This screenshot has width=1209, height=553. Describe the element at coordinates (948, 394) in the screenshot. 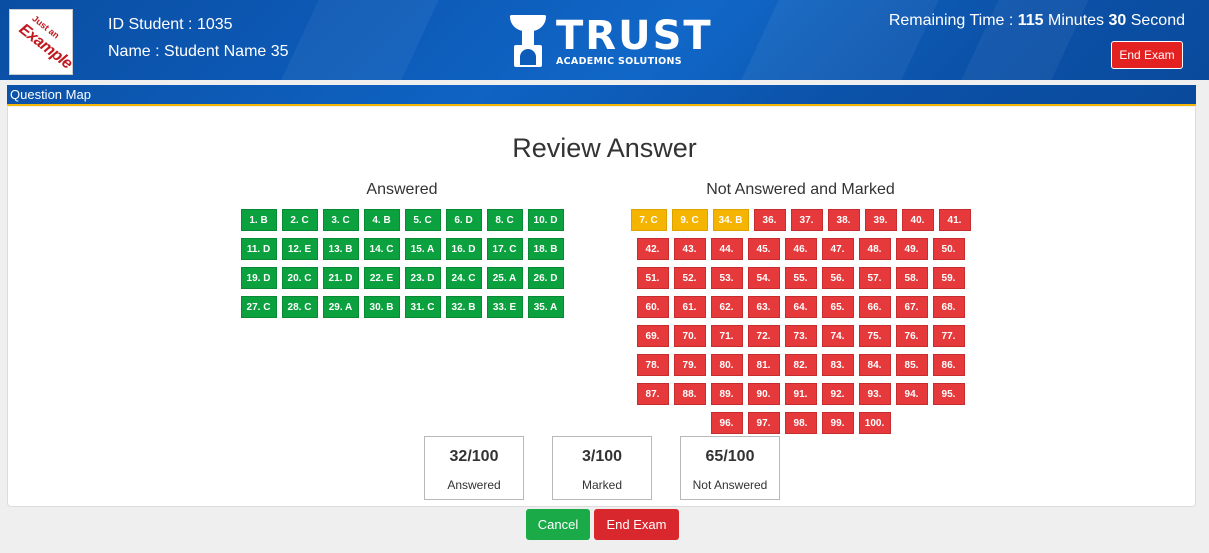

I see `question-tile: 95.` at that location.